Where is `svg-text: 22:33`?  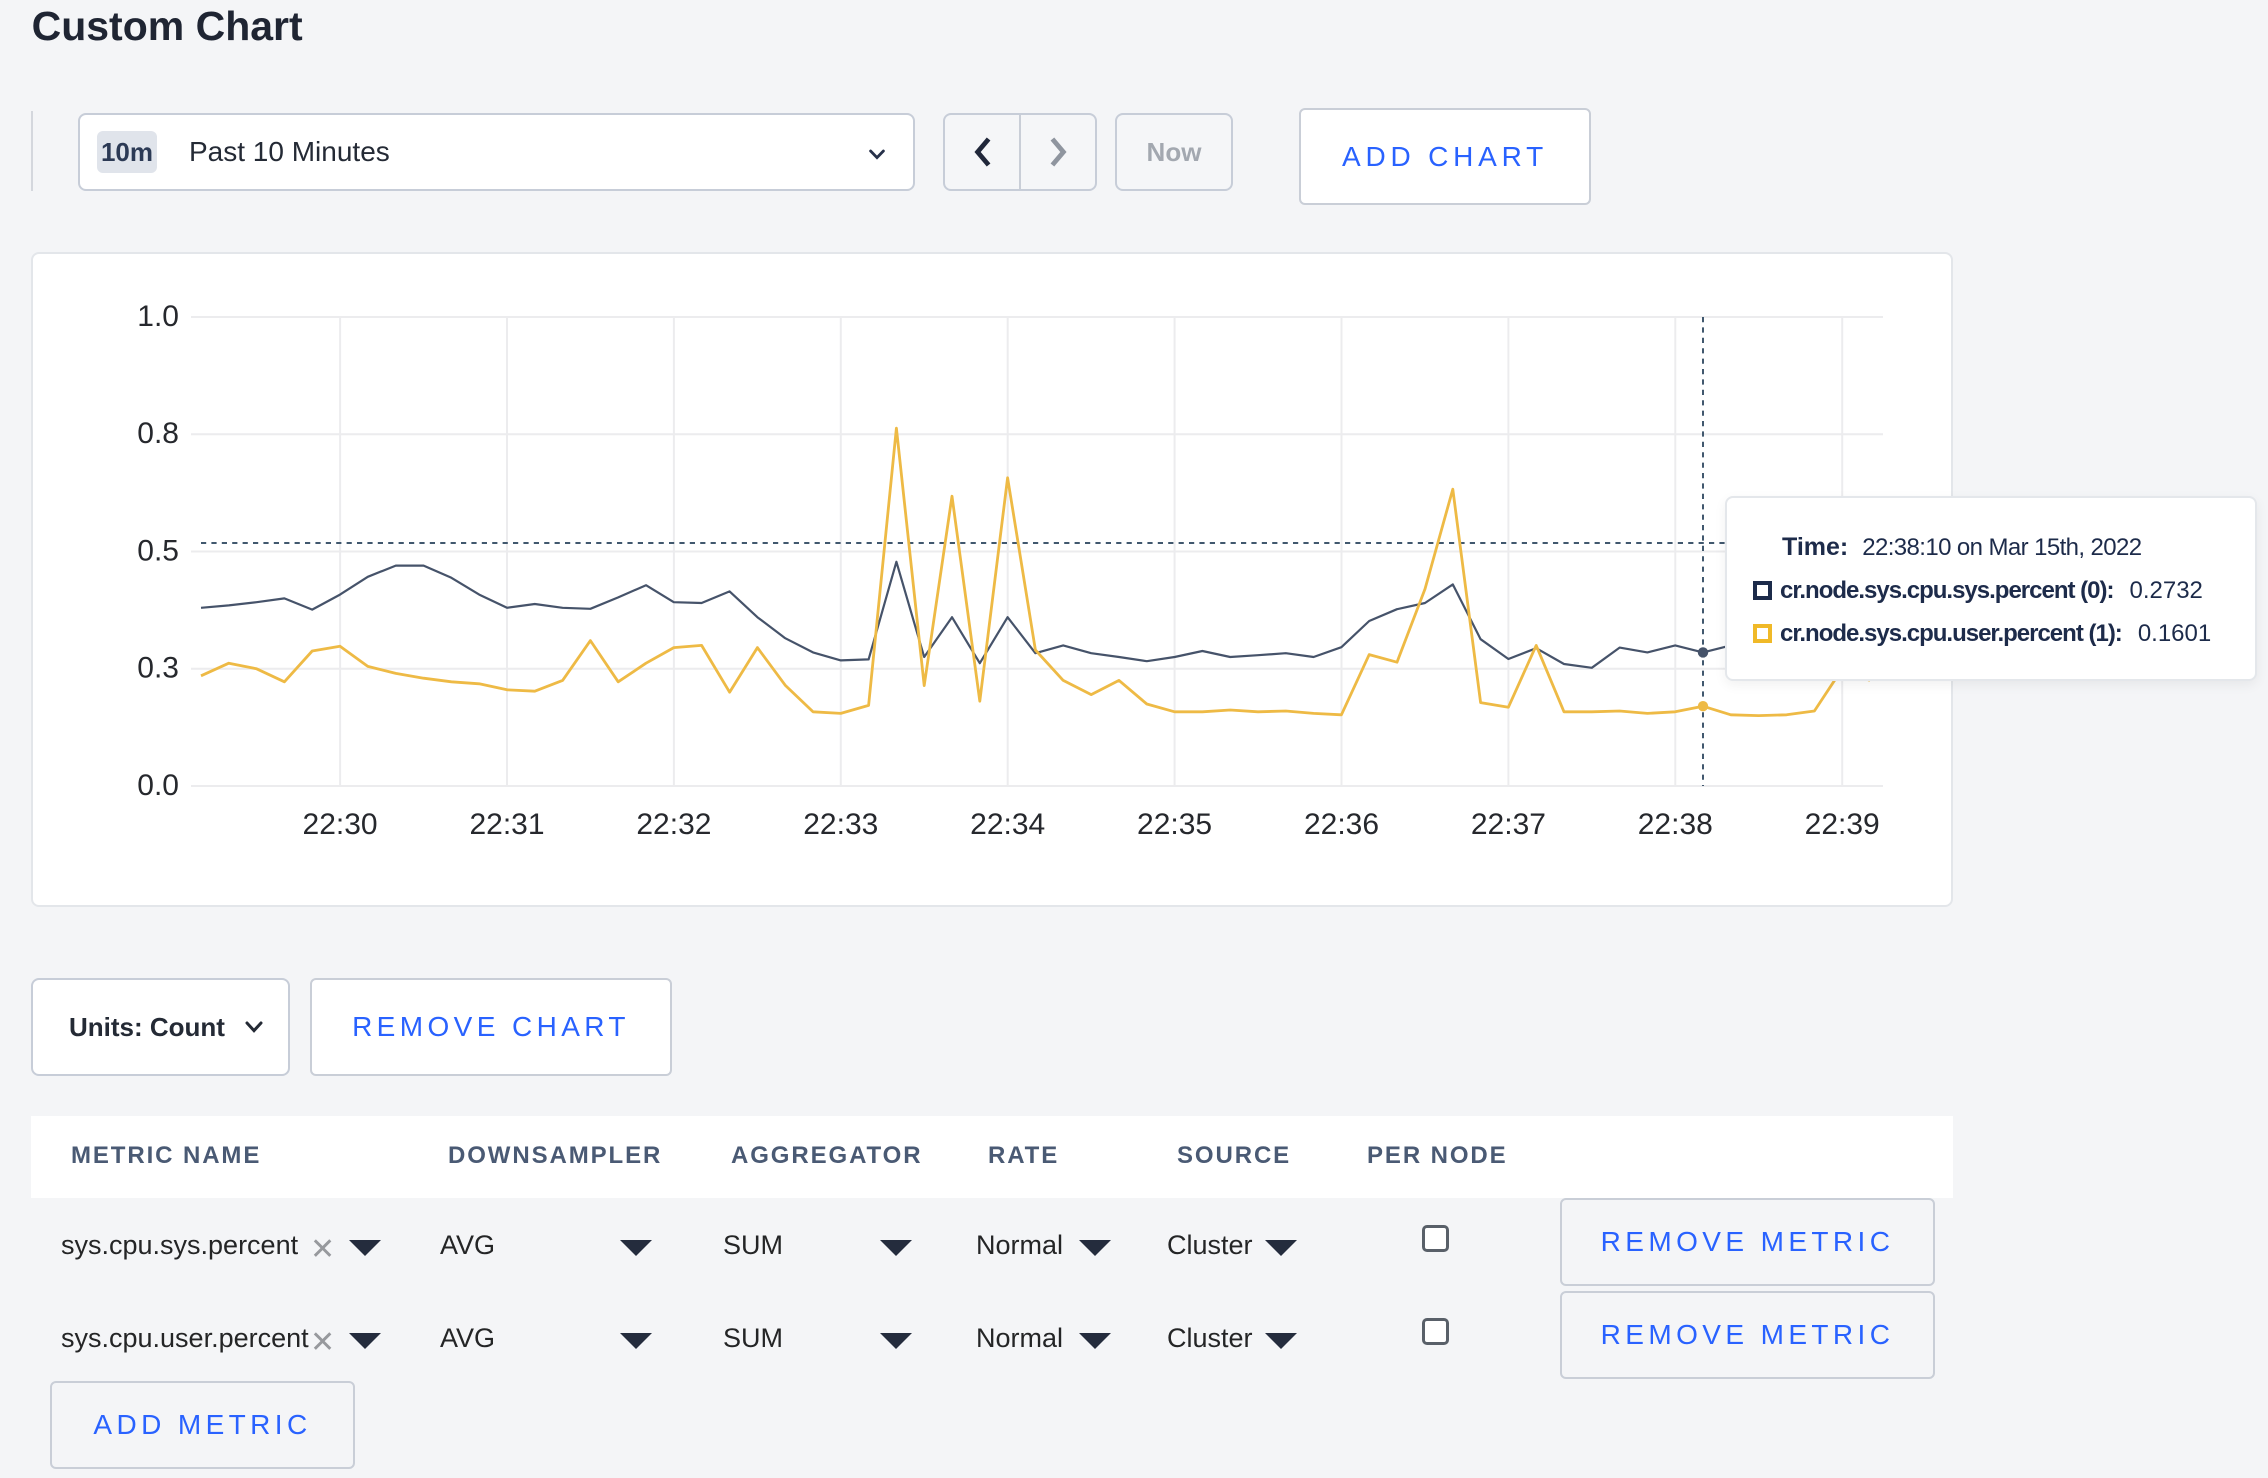 svg-text: 22:33 is located at coordinates (840, 824).